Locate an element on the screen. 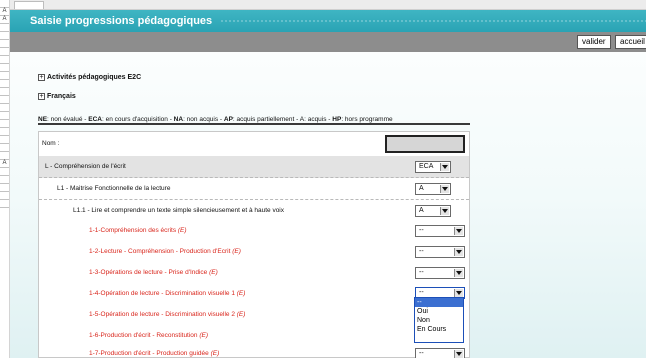 Image resolution: width=646 pixels, height=358 pixels. section-label: Français is located at coordinates (61, 96).